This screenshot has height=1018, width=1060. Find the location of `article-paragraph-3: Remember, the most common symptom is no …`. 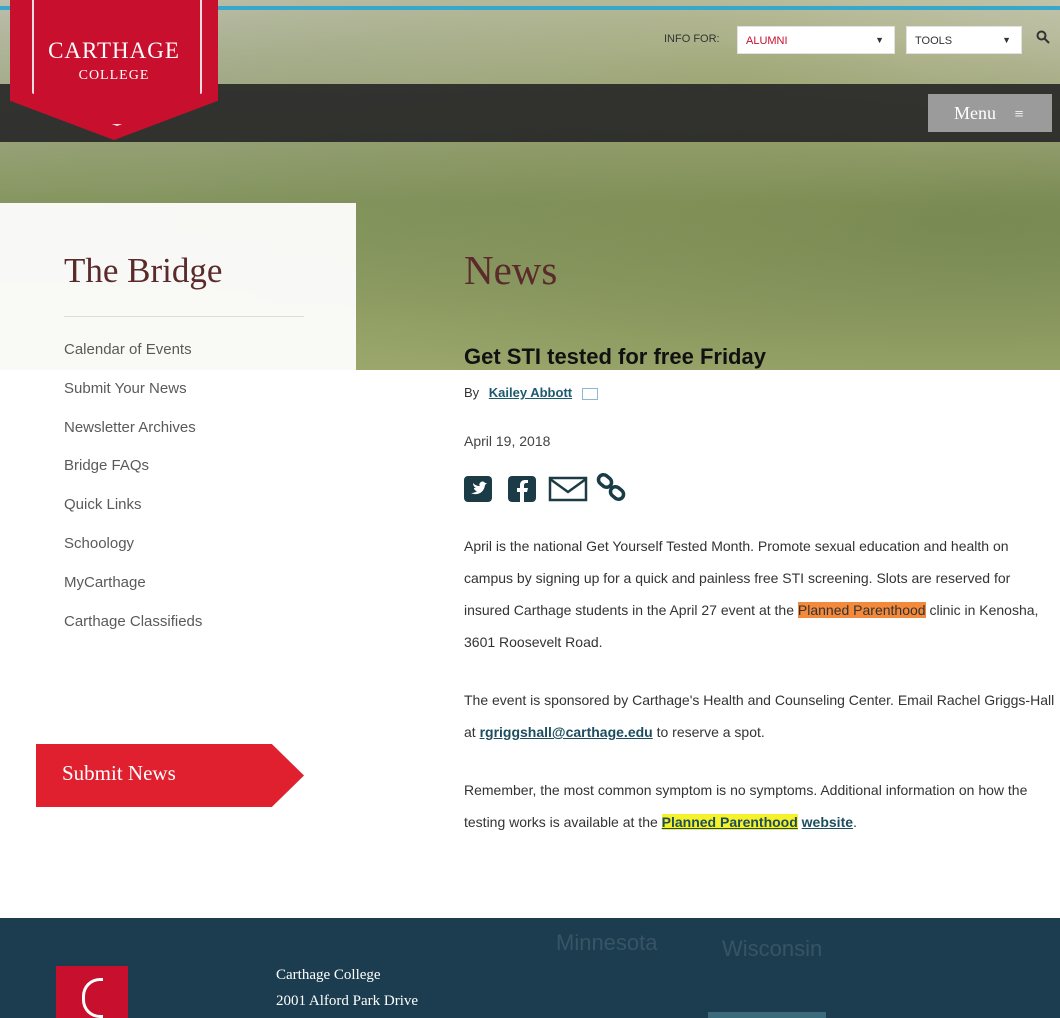

article-paragraph-3: Remember, the most common symptom is no … is located at coordinates (762, 806).